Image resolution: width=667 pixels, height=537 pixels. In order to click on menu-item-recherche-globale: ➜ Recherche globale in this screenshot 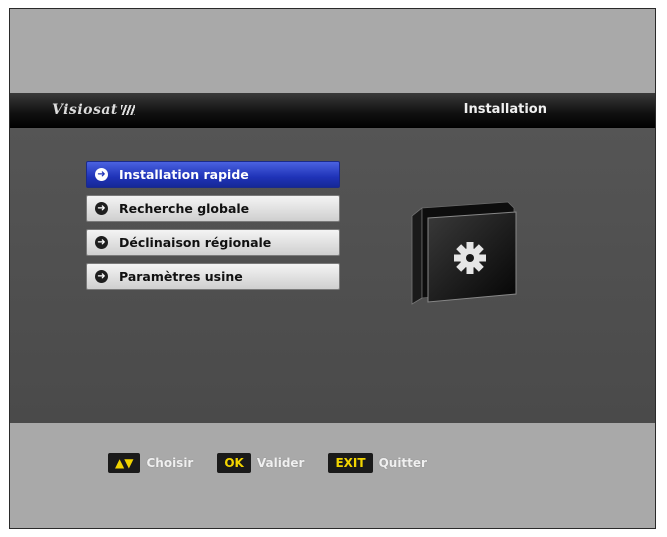, I will do `click(213, 208)`.